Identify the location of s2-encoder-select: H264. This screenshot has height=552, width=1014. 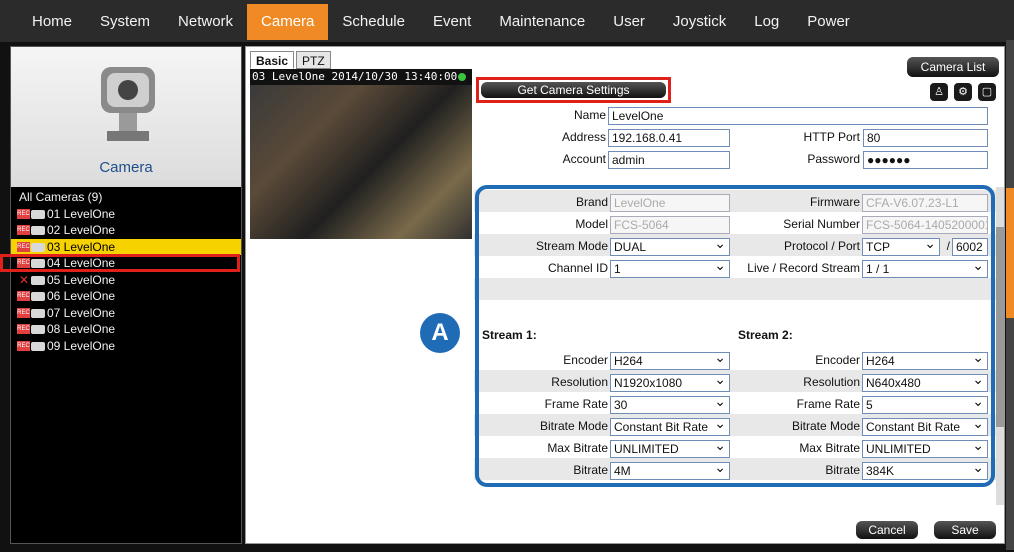
(925, 361).